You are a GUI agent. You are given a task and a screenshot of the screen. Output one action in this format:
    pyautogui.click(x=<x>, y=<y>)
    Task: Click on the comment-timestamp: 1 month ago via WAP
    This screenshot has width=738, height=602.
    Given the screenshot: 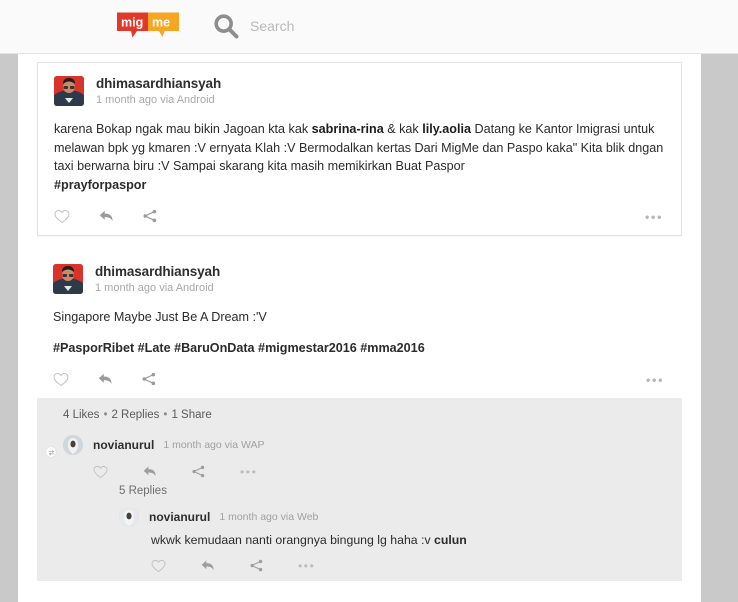 What is the action you would take?
    pyautogui.click(x=214, y=445)
    